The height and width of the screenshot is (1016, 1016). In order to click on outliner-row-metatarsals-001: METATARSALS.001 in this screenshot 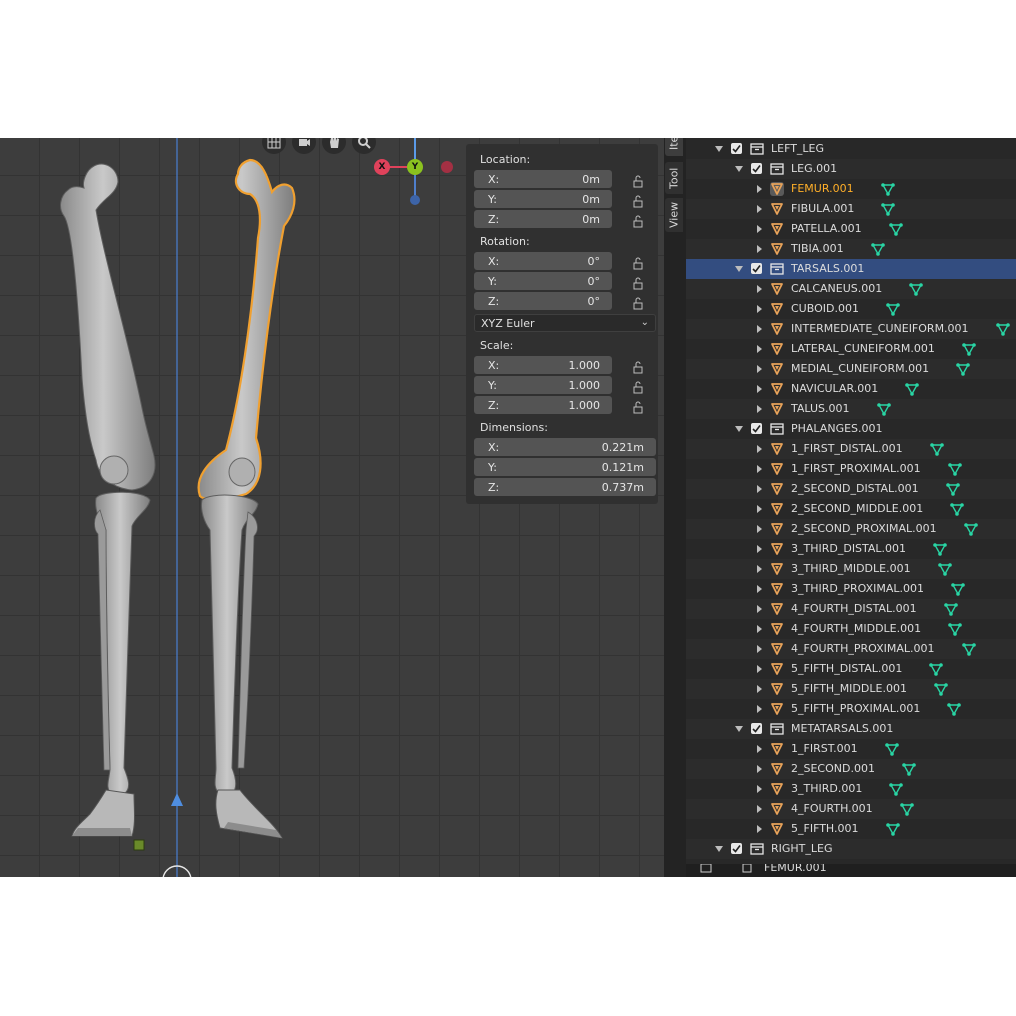, I will do `click(851, 729)`.